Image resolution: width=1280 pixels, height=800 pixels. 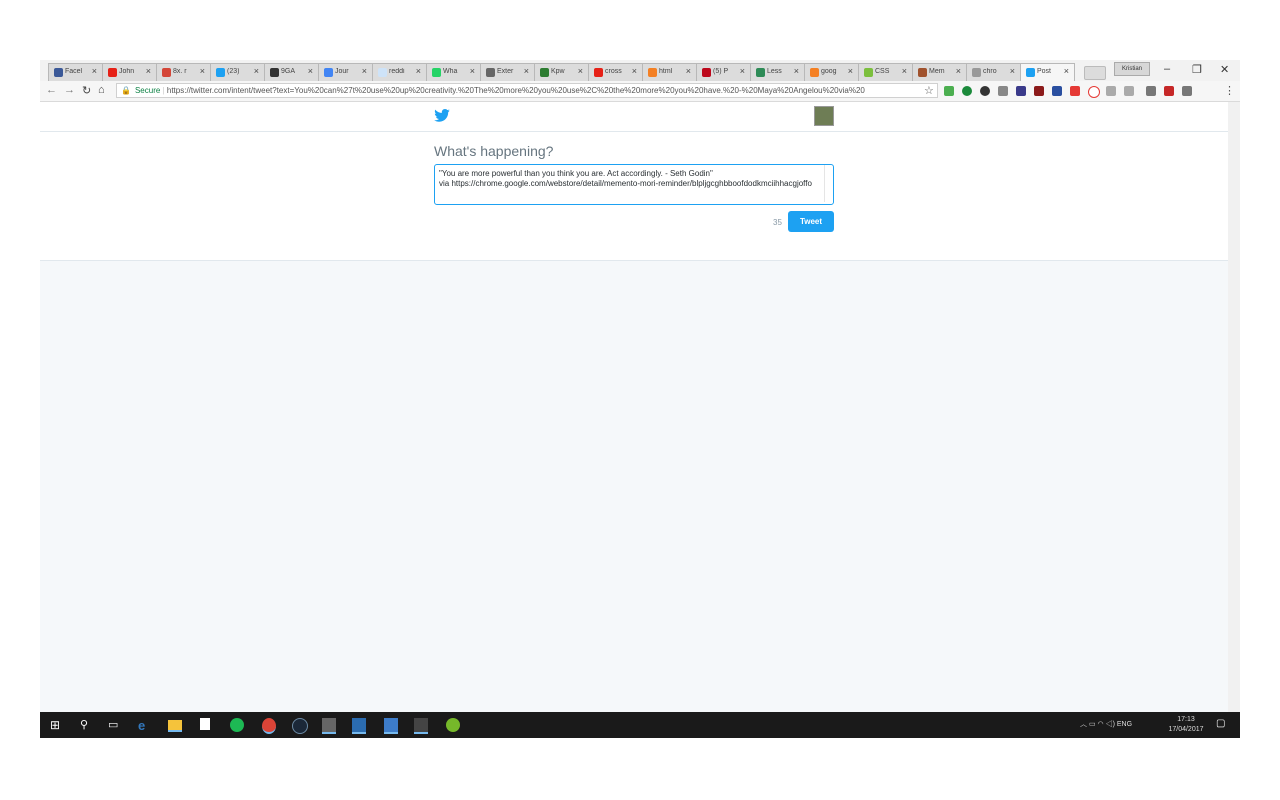 I want to click on volume-icon: ◁), so click(x=1110, y=724).